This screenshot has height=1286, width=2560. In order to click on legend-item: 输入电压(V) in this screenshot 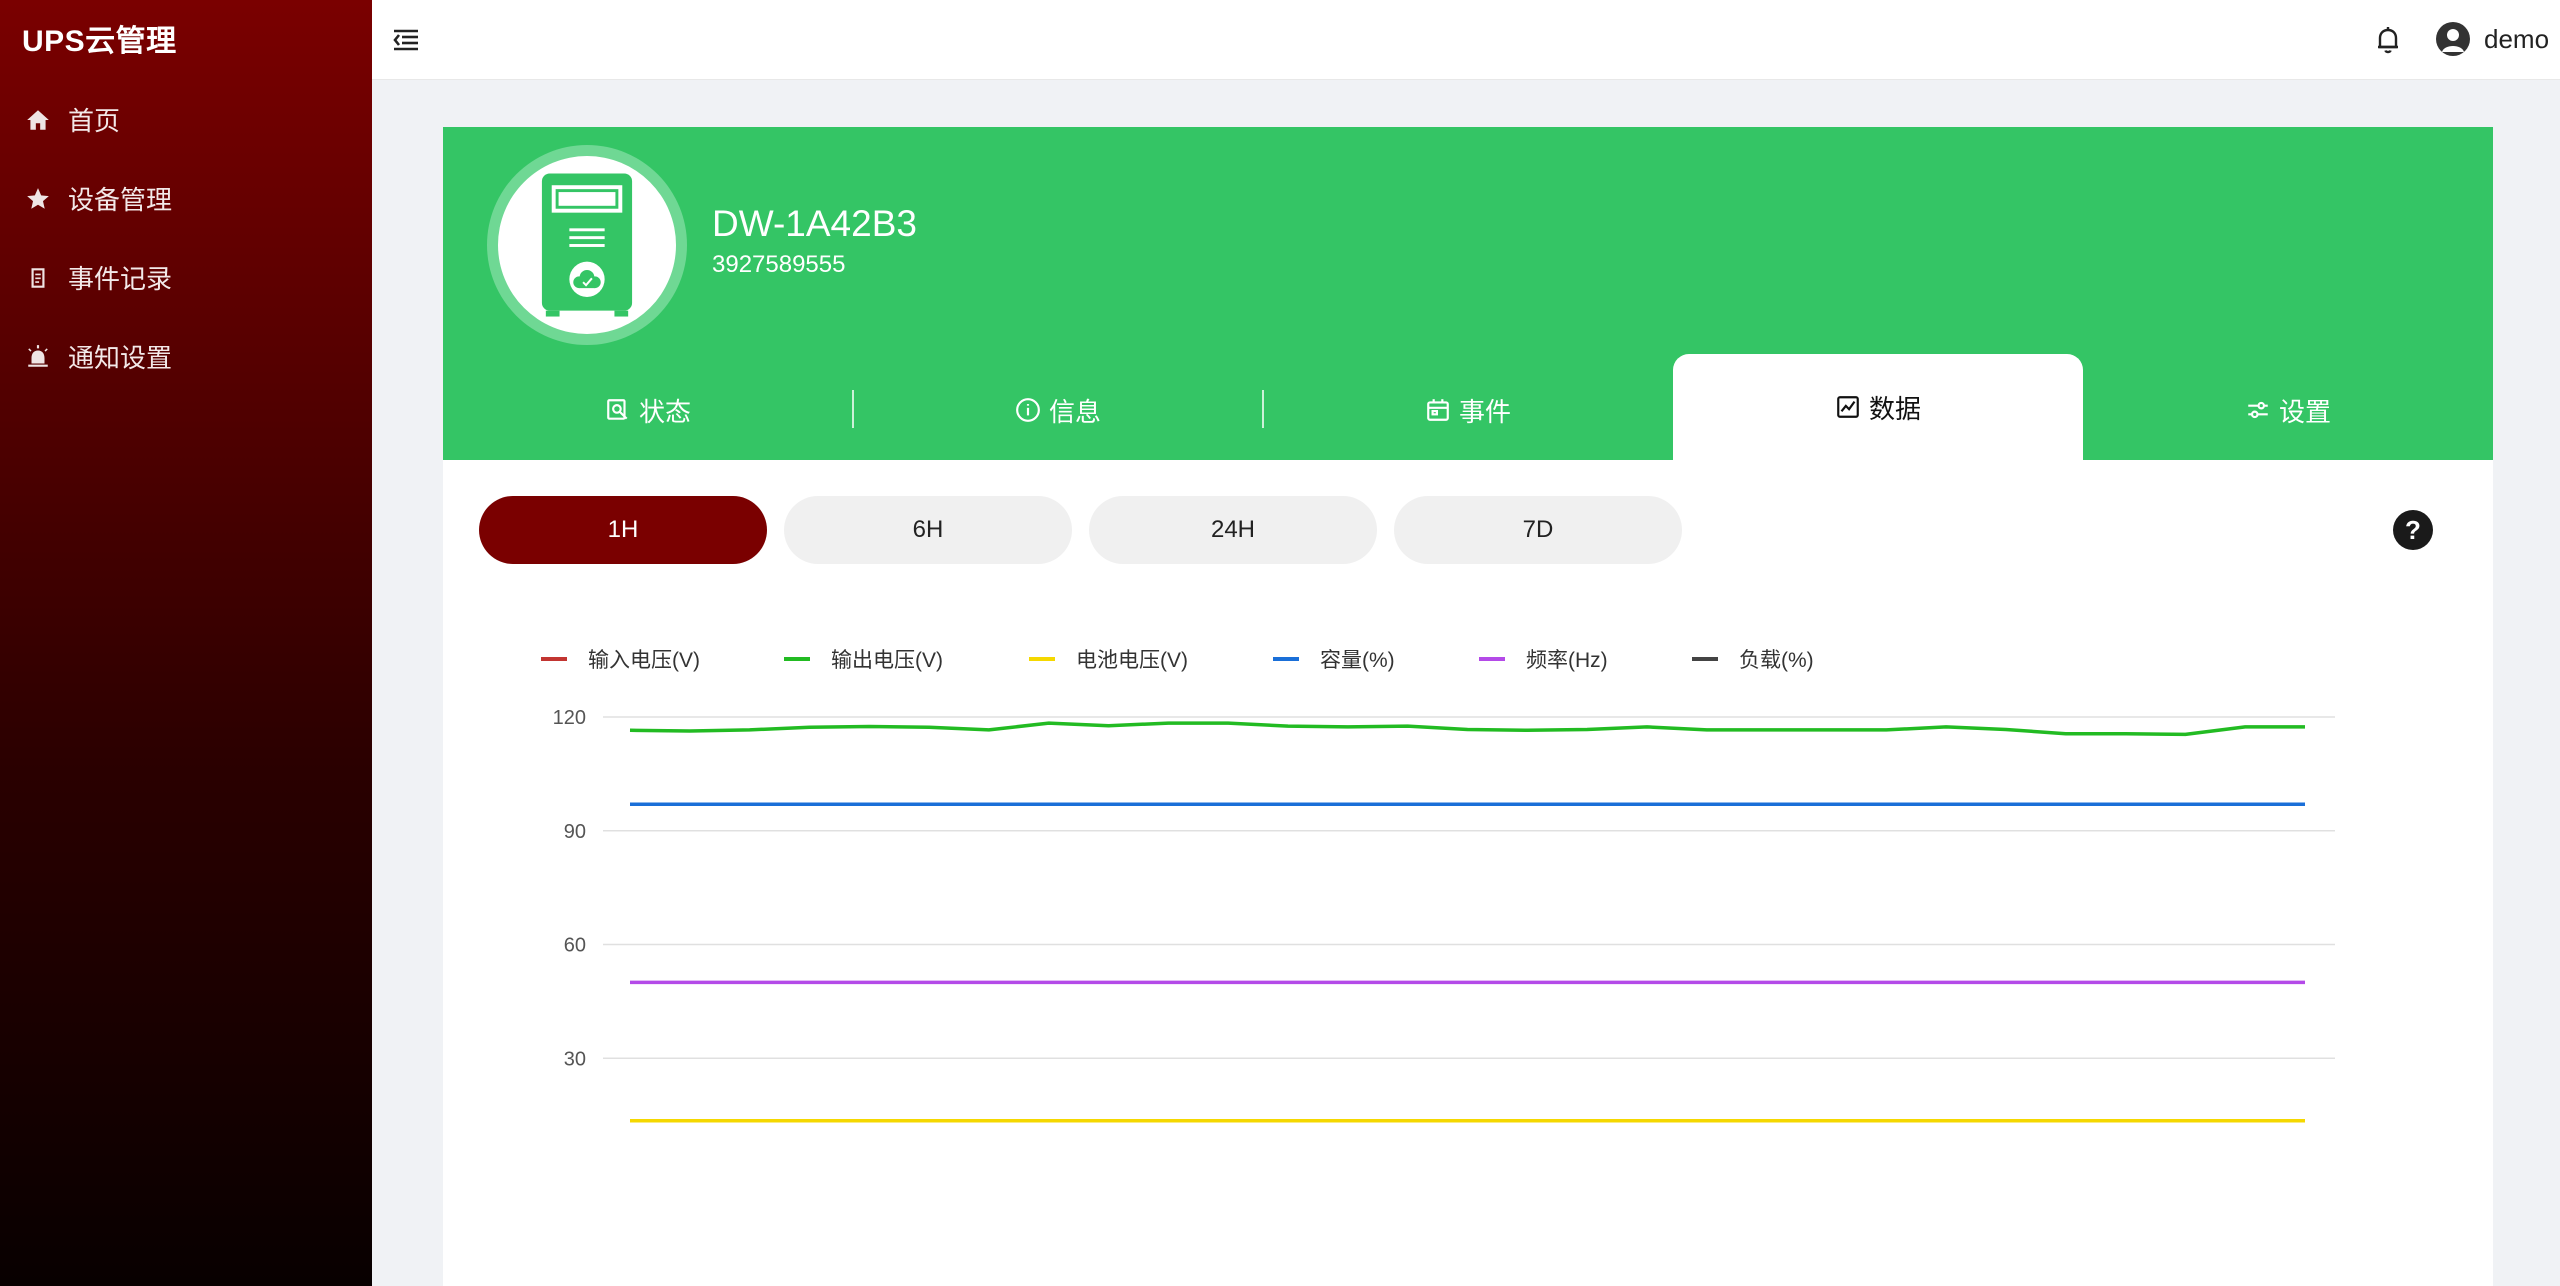, I will do `click(620, 660)`.